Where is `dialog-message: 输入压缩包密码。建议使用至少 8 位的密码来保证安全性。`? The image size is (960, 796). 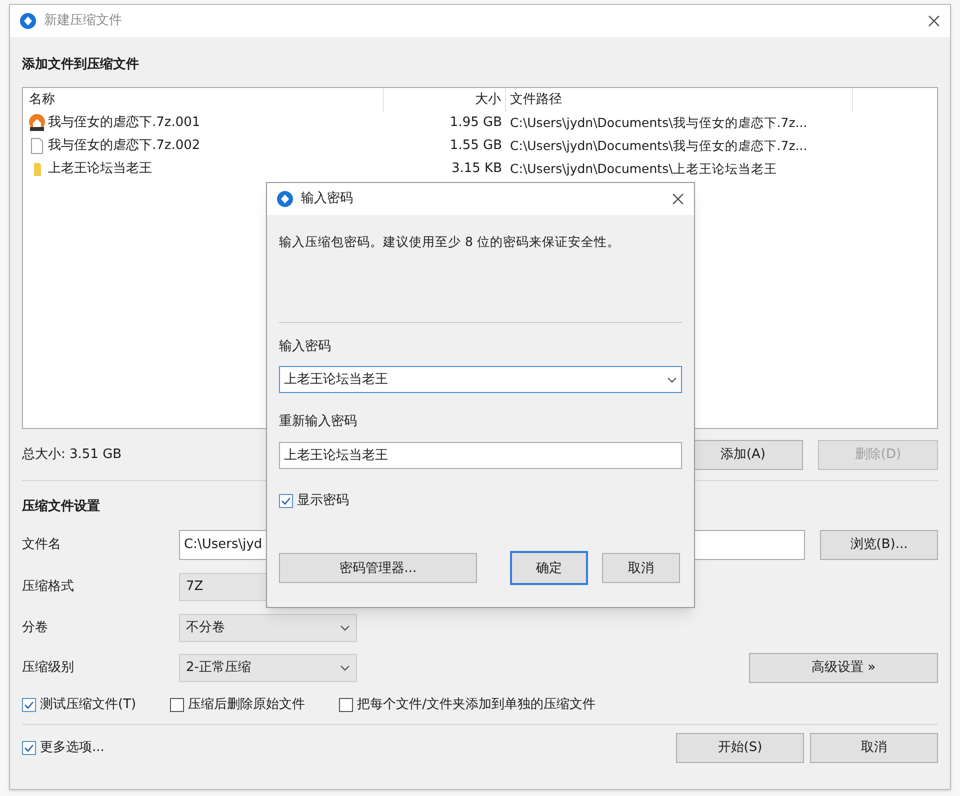 dialog-message: 输入压缩包密码。建议使用至少 8 位的密码来保证安全性。 is located at coordinates (449, 242).